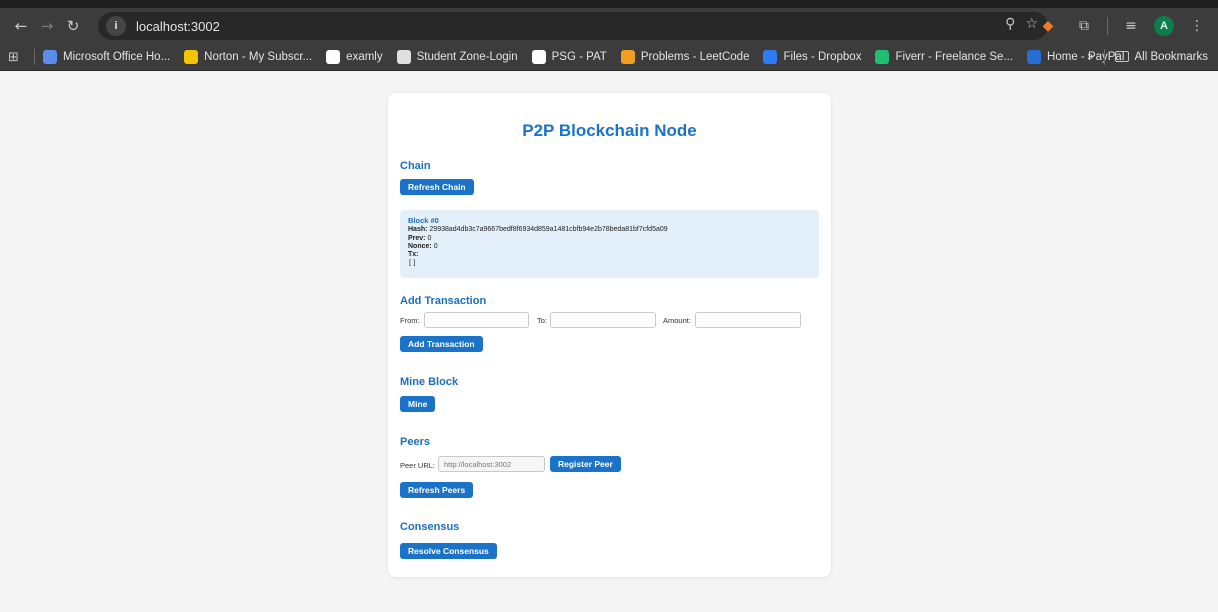 The height and width of the screenshot is (612, 1218). I want to click on refresh-peers-button: Refresh Peers, so click(437, 490).